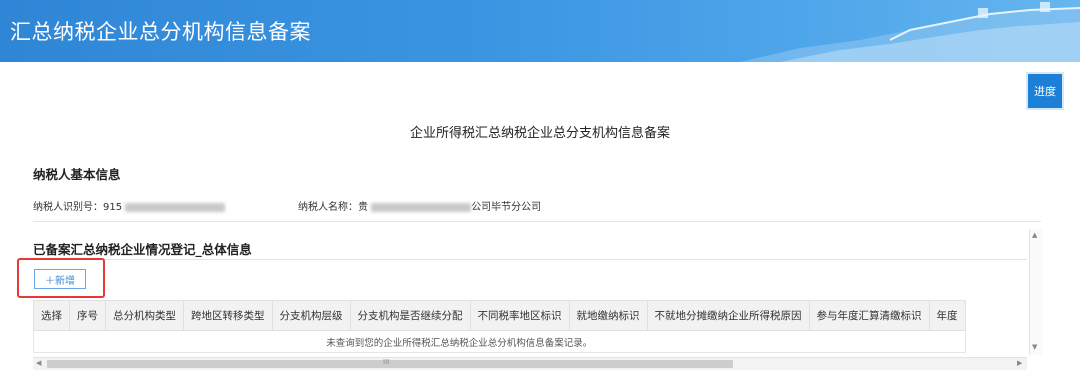 This screenshot has width=1080, height=373. What do you see at coordinates (386, 362) in the screenshot?
I see `scroll-thumb-grip: III` at bounding box center [386, 362].